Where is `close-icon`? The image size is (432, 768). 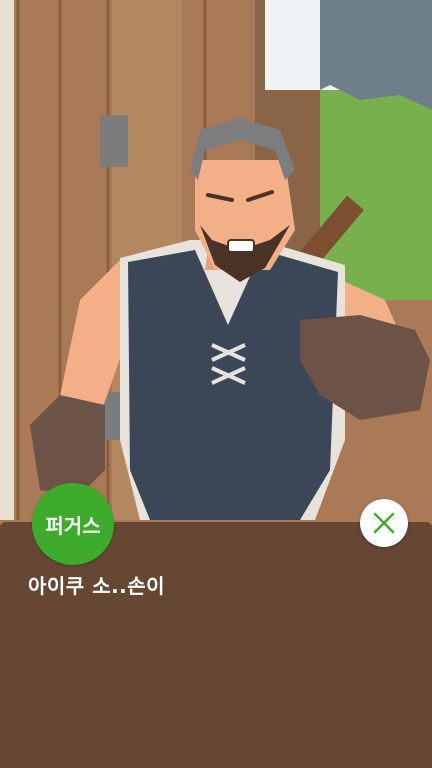 close-icon is located at coordinates (384, 523).